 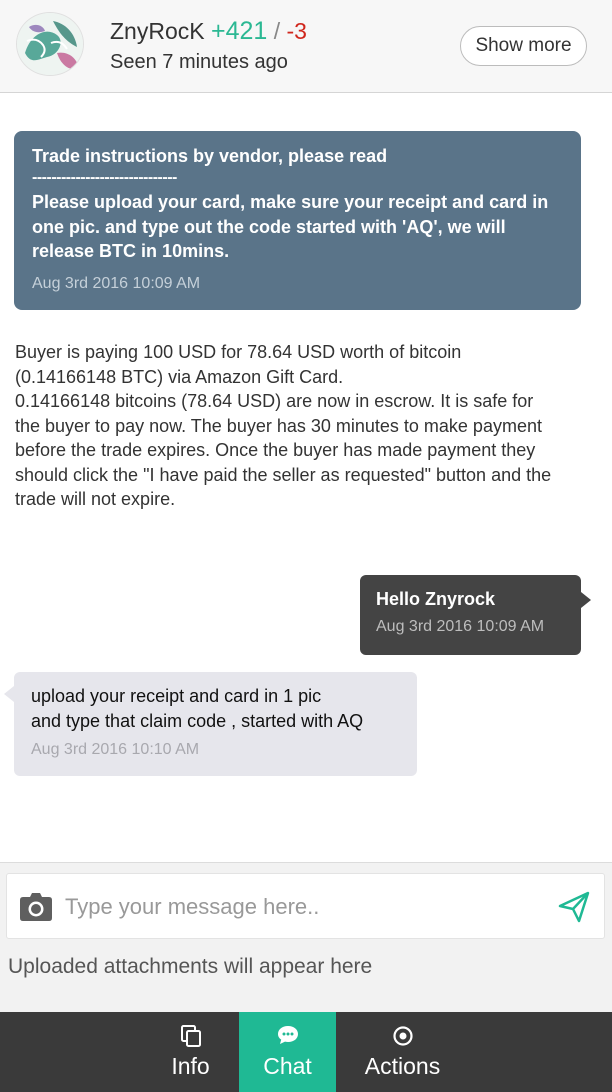 What do you see at coordinates (190, 966) in the screenshot?
I see `attachments-note: Uploaded attachments will appear here` at bounding box center [190, 966].